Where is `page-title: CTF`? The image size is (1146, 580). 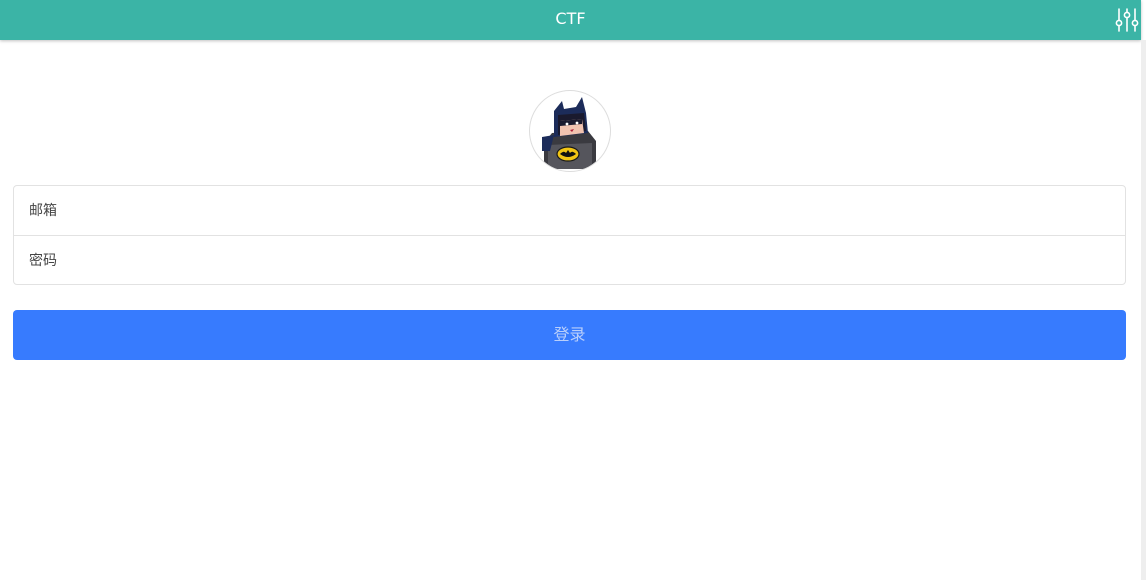
page-title: CTF is located at coordinates (570, 18).